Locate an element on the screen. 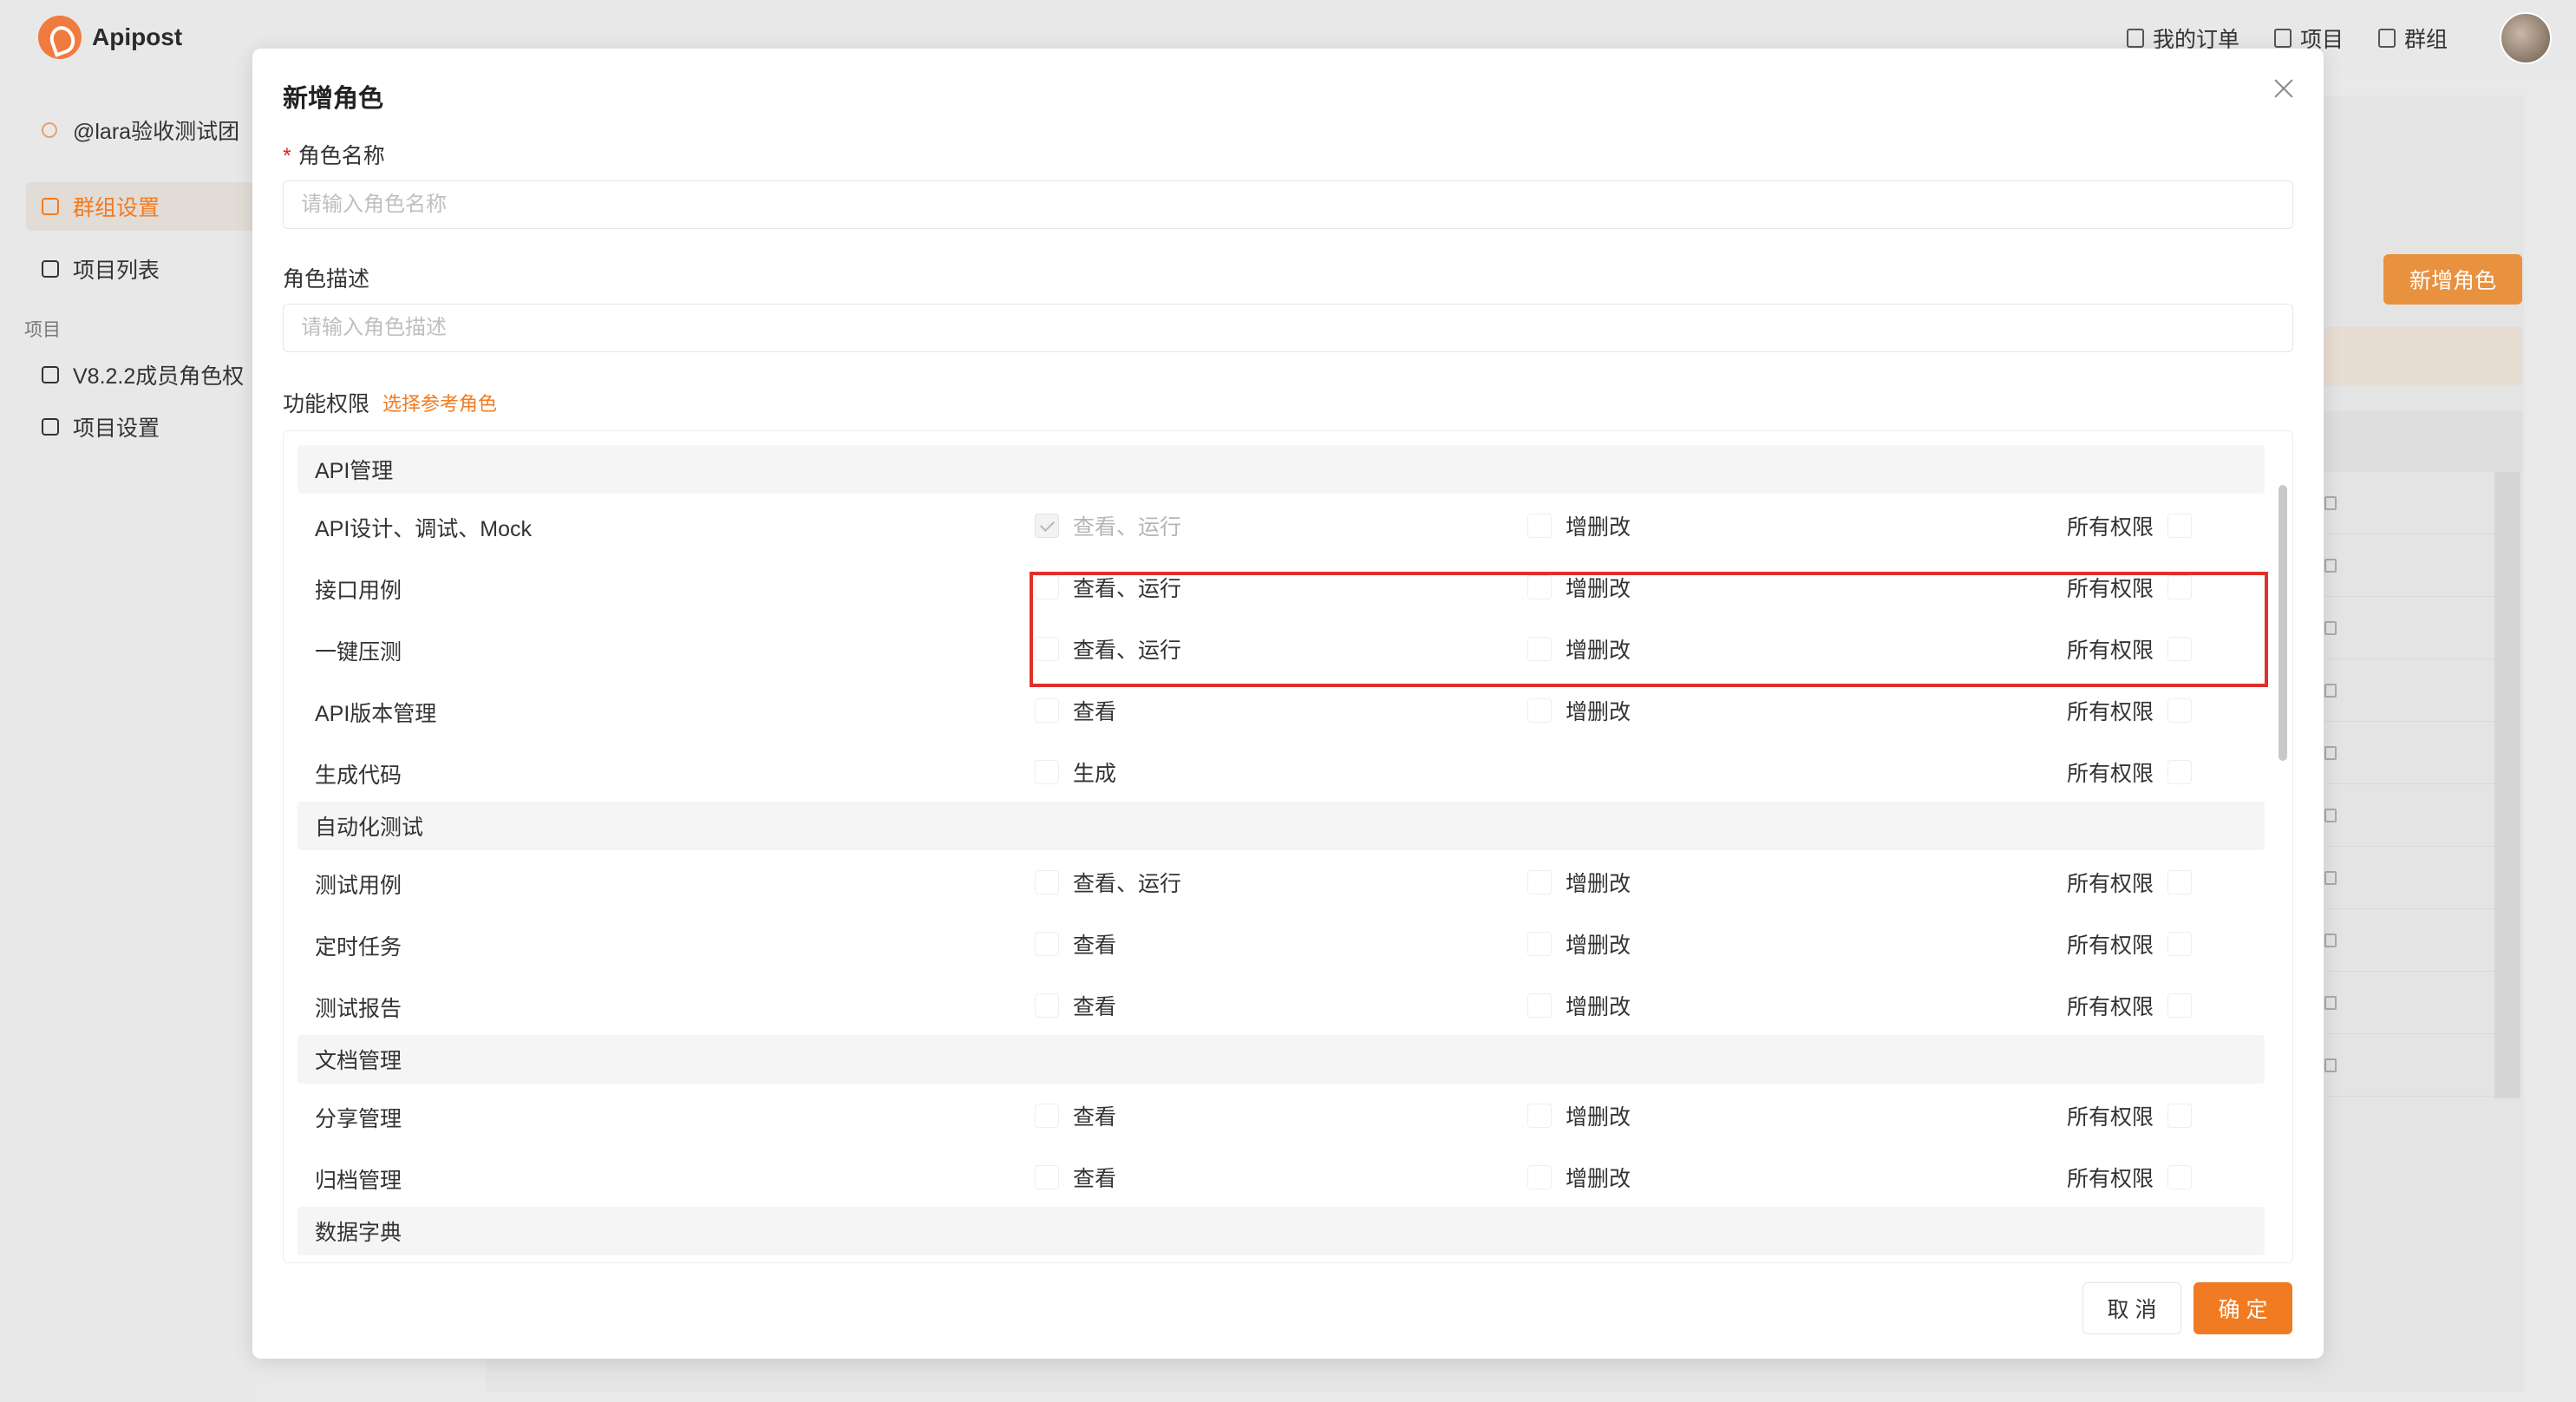 This screenshot has width=2576, height=1402. close-icon is located at coordinates (2283, 89).